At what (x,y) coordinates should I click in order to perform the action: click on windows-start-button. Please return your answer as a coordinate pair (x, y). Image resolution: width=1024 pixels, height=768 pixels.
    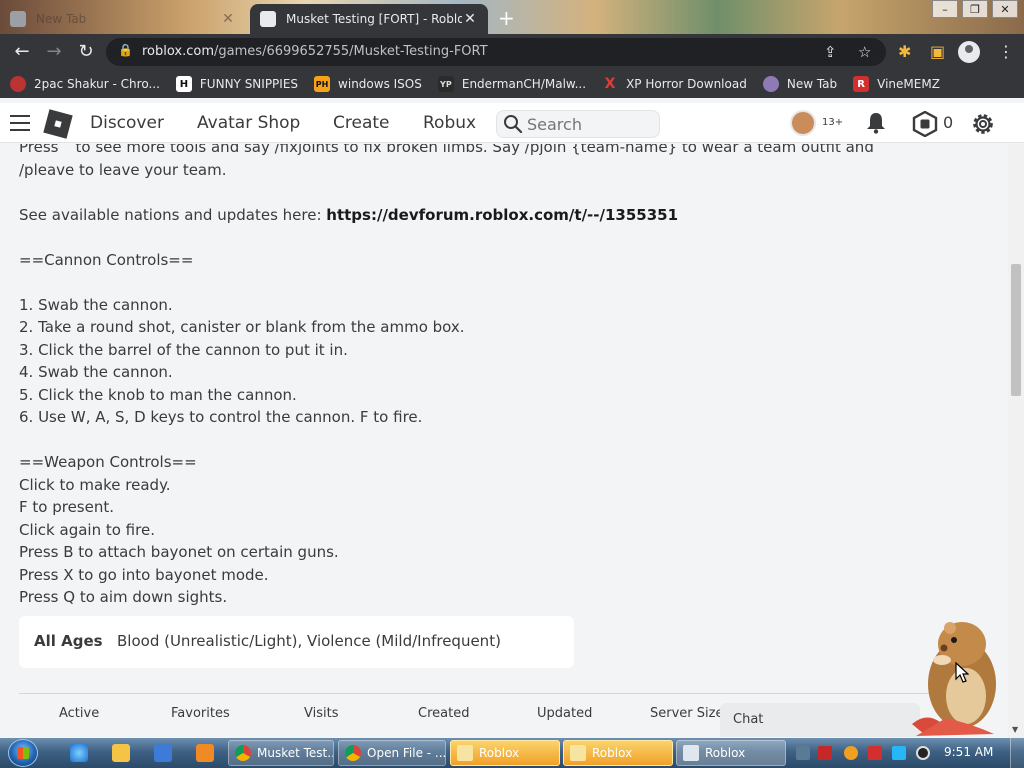
    Looking at the image, I should click on (23, 753).